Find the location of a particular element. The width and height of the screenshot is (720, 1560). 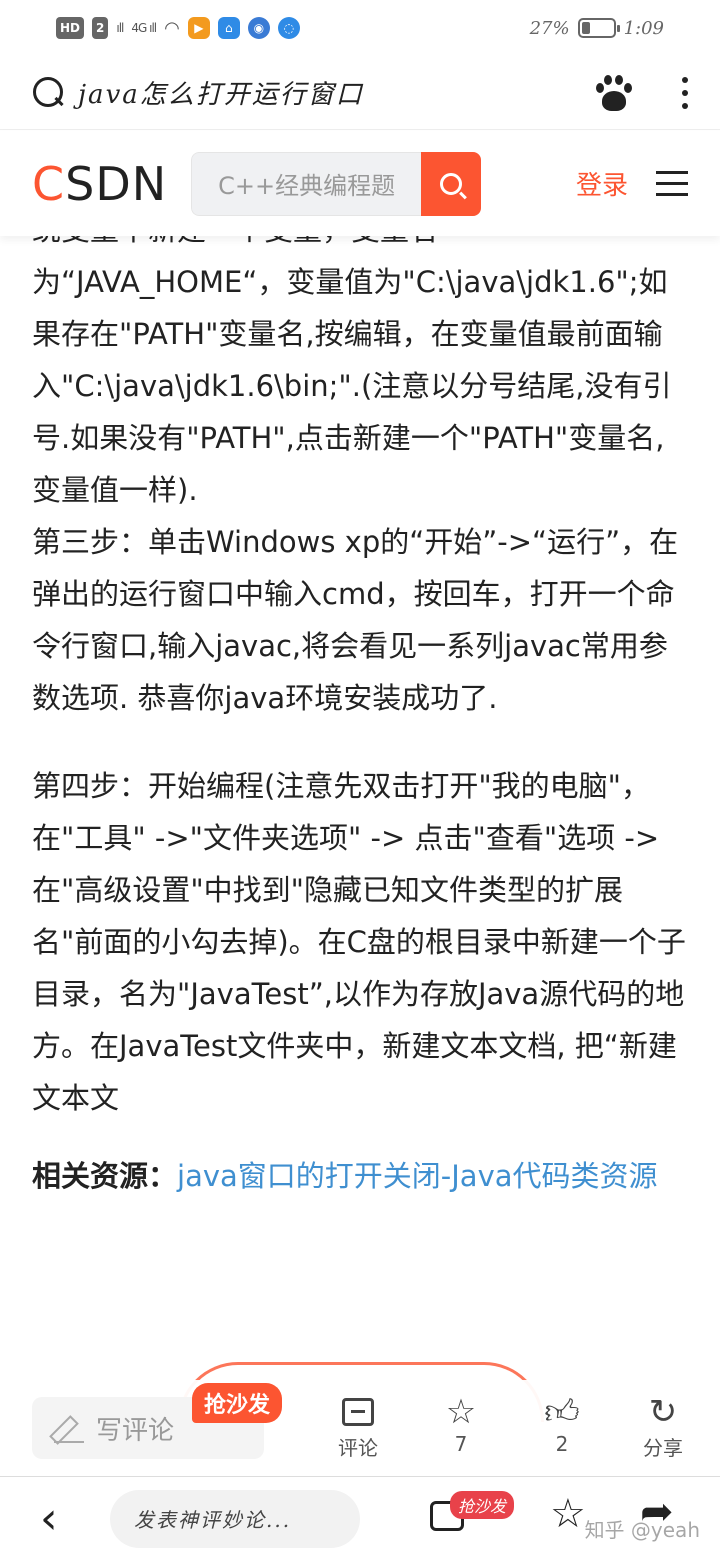

share-label: 分享 is located at coordinates (663, 1448).